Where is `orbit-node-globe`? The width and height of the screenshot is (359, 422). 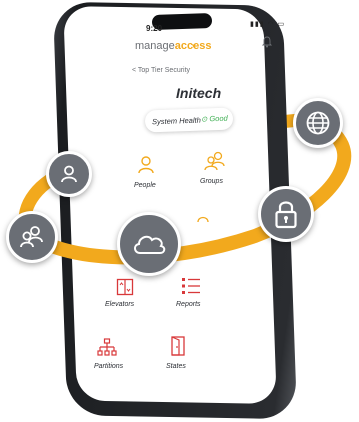
orbit-node-globe is located at coordinates (318, 123).